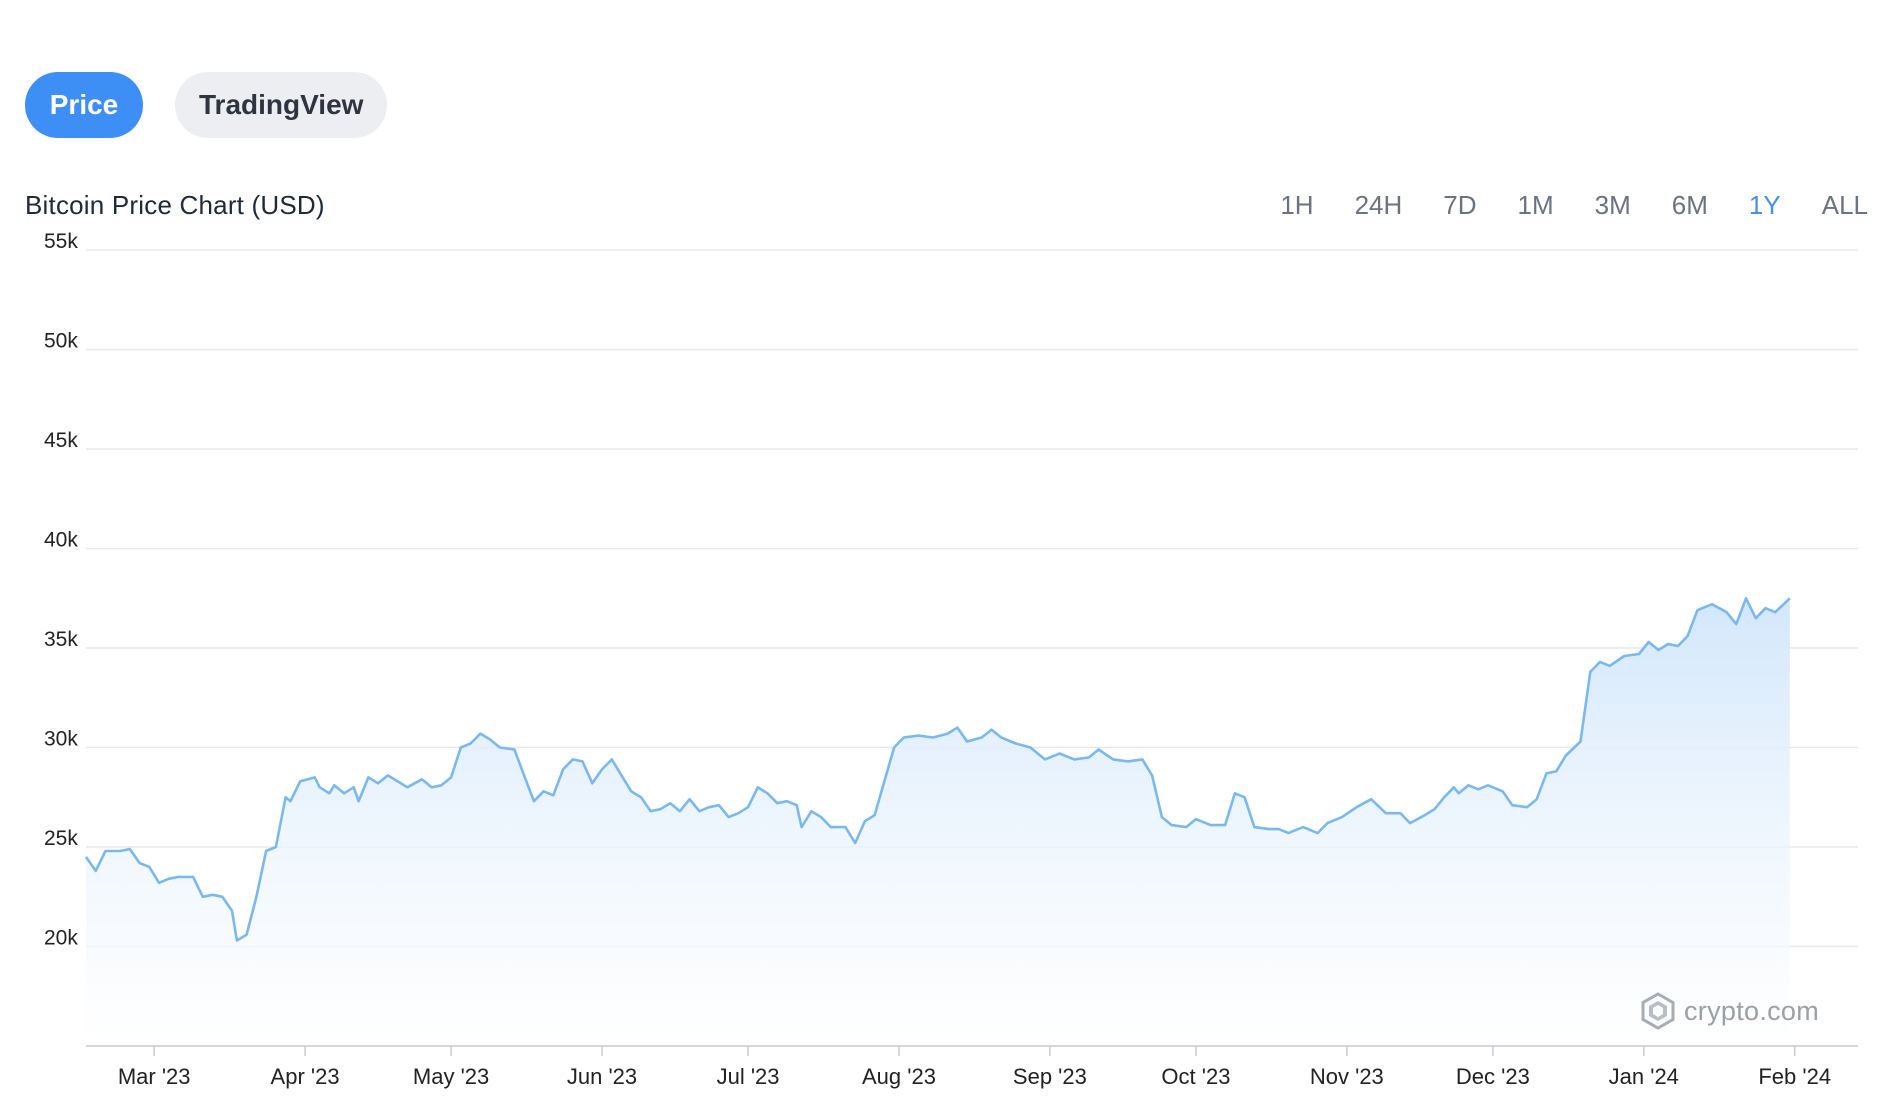  Describe the element at coordinates (1794, 1076) in the screenshot. I see `x-tick-label: Feb '24` at that location.